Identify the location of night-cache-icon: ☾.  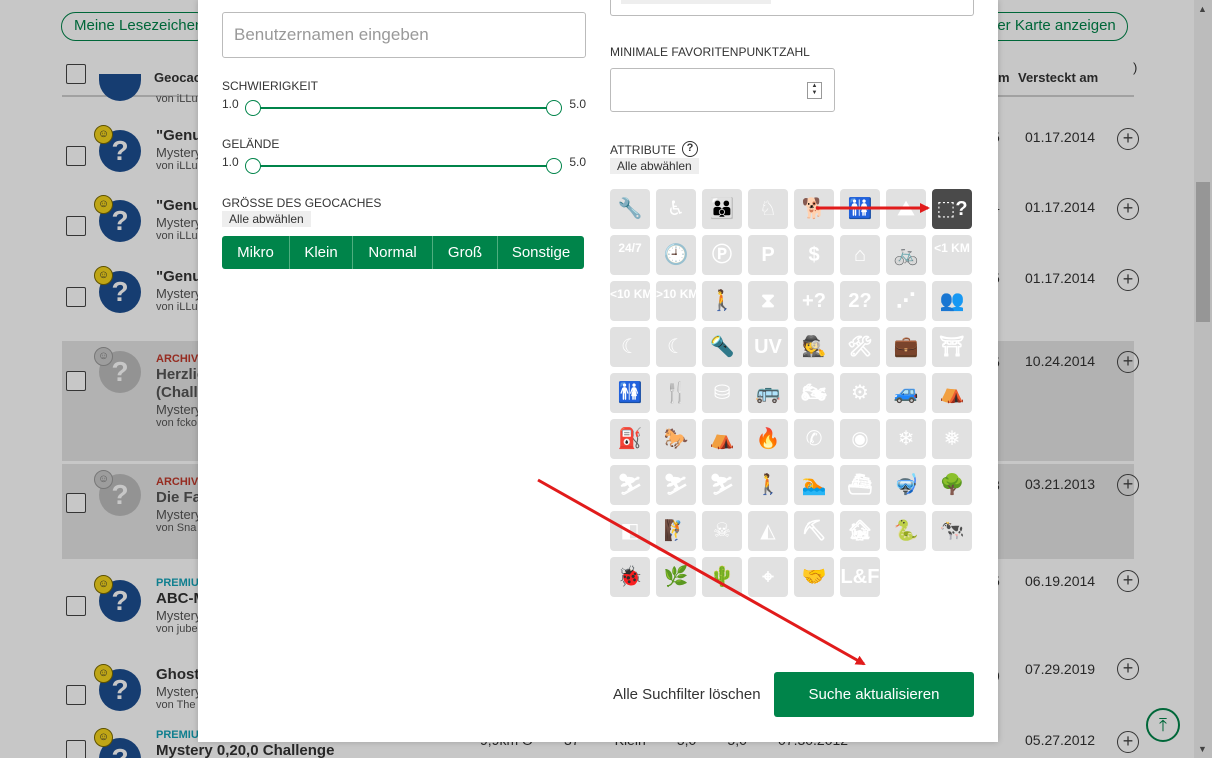
(630, 347).